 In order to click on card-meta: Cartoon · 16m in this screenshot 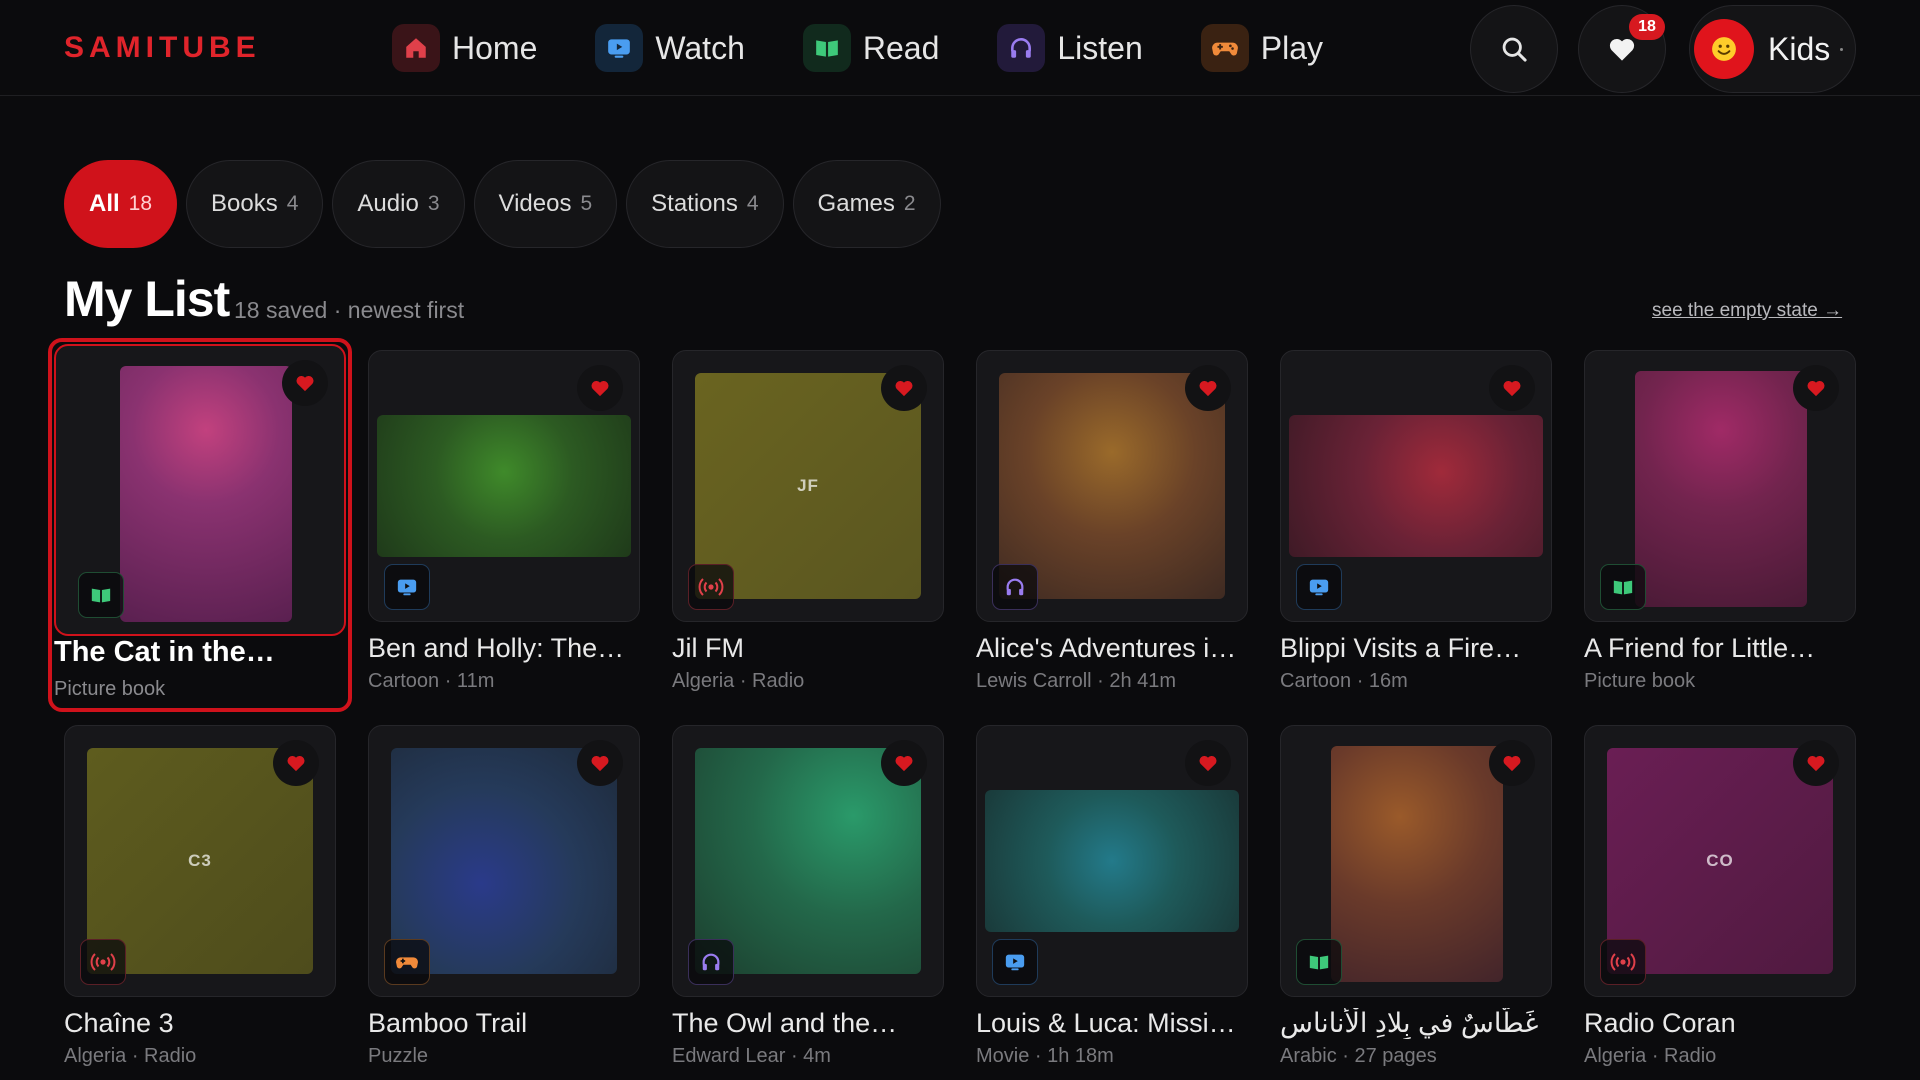, I will do `click(1344, 681)`.